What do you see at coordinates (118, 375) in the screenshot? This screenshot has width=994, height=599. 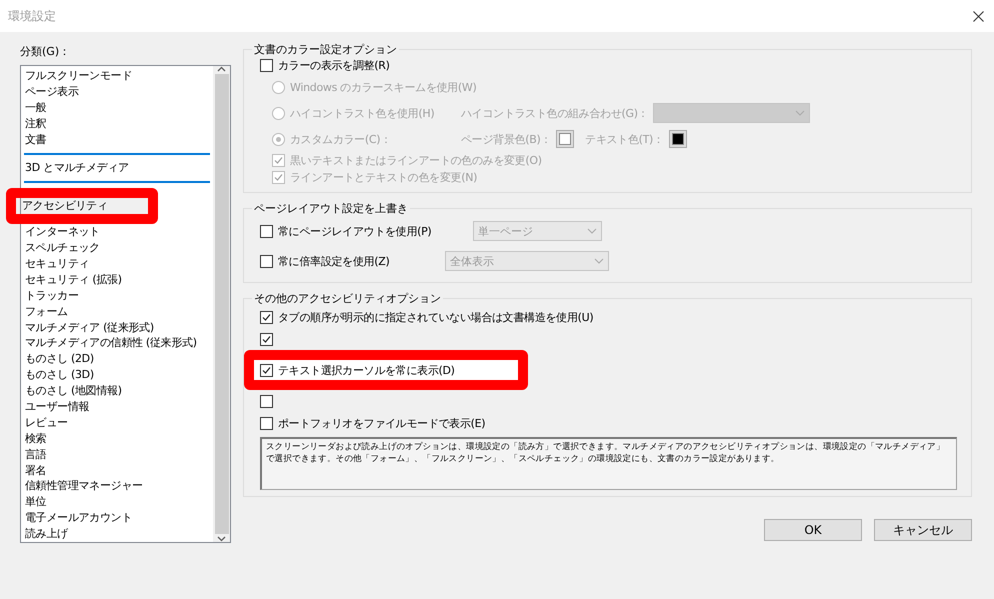 I see `category-item: ものさし (3D)` at bounding box center [118, 375].